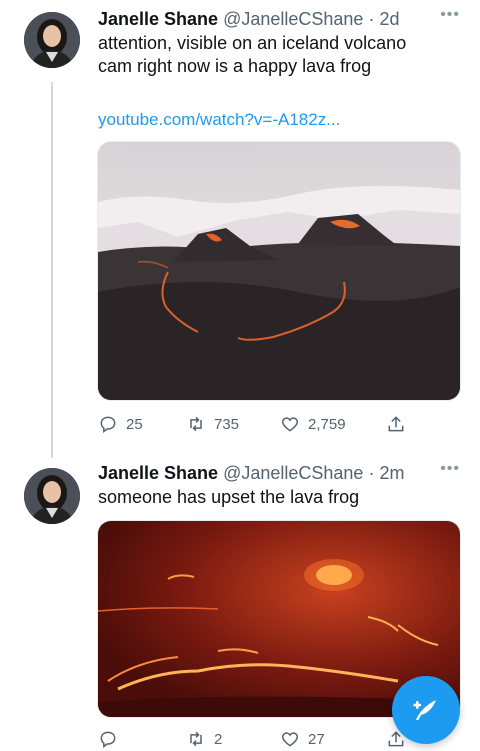 The height and width of the screenshot is (751, 480). I want to click on retweet-count: 735, so click(227, 424).